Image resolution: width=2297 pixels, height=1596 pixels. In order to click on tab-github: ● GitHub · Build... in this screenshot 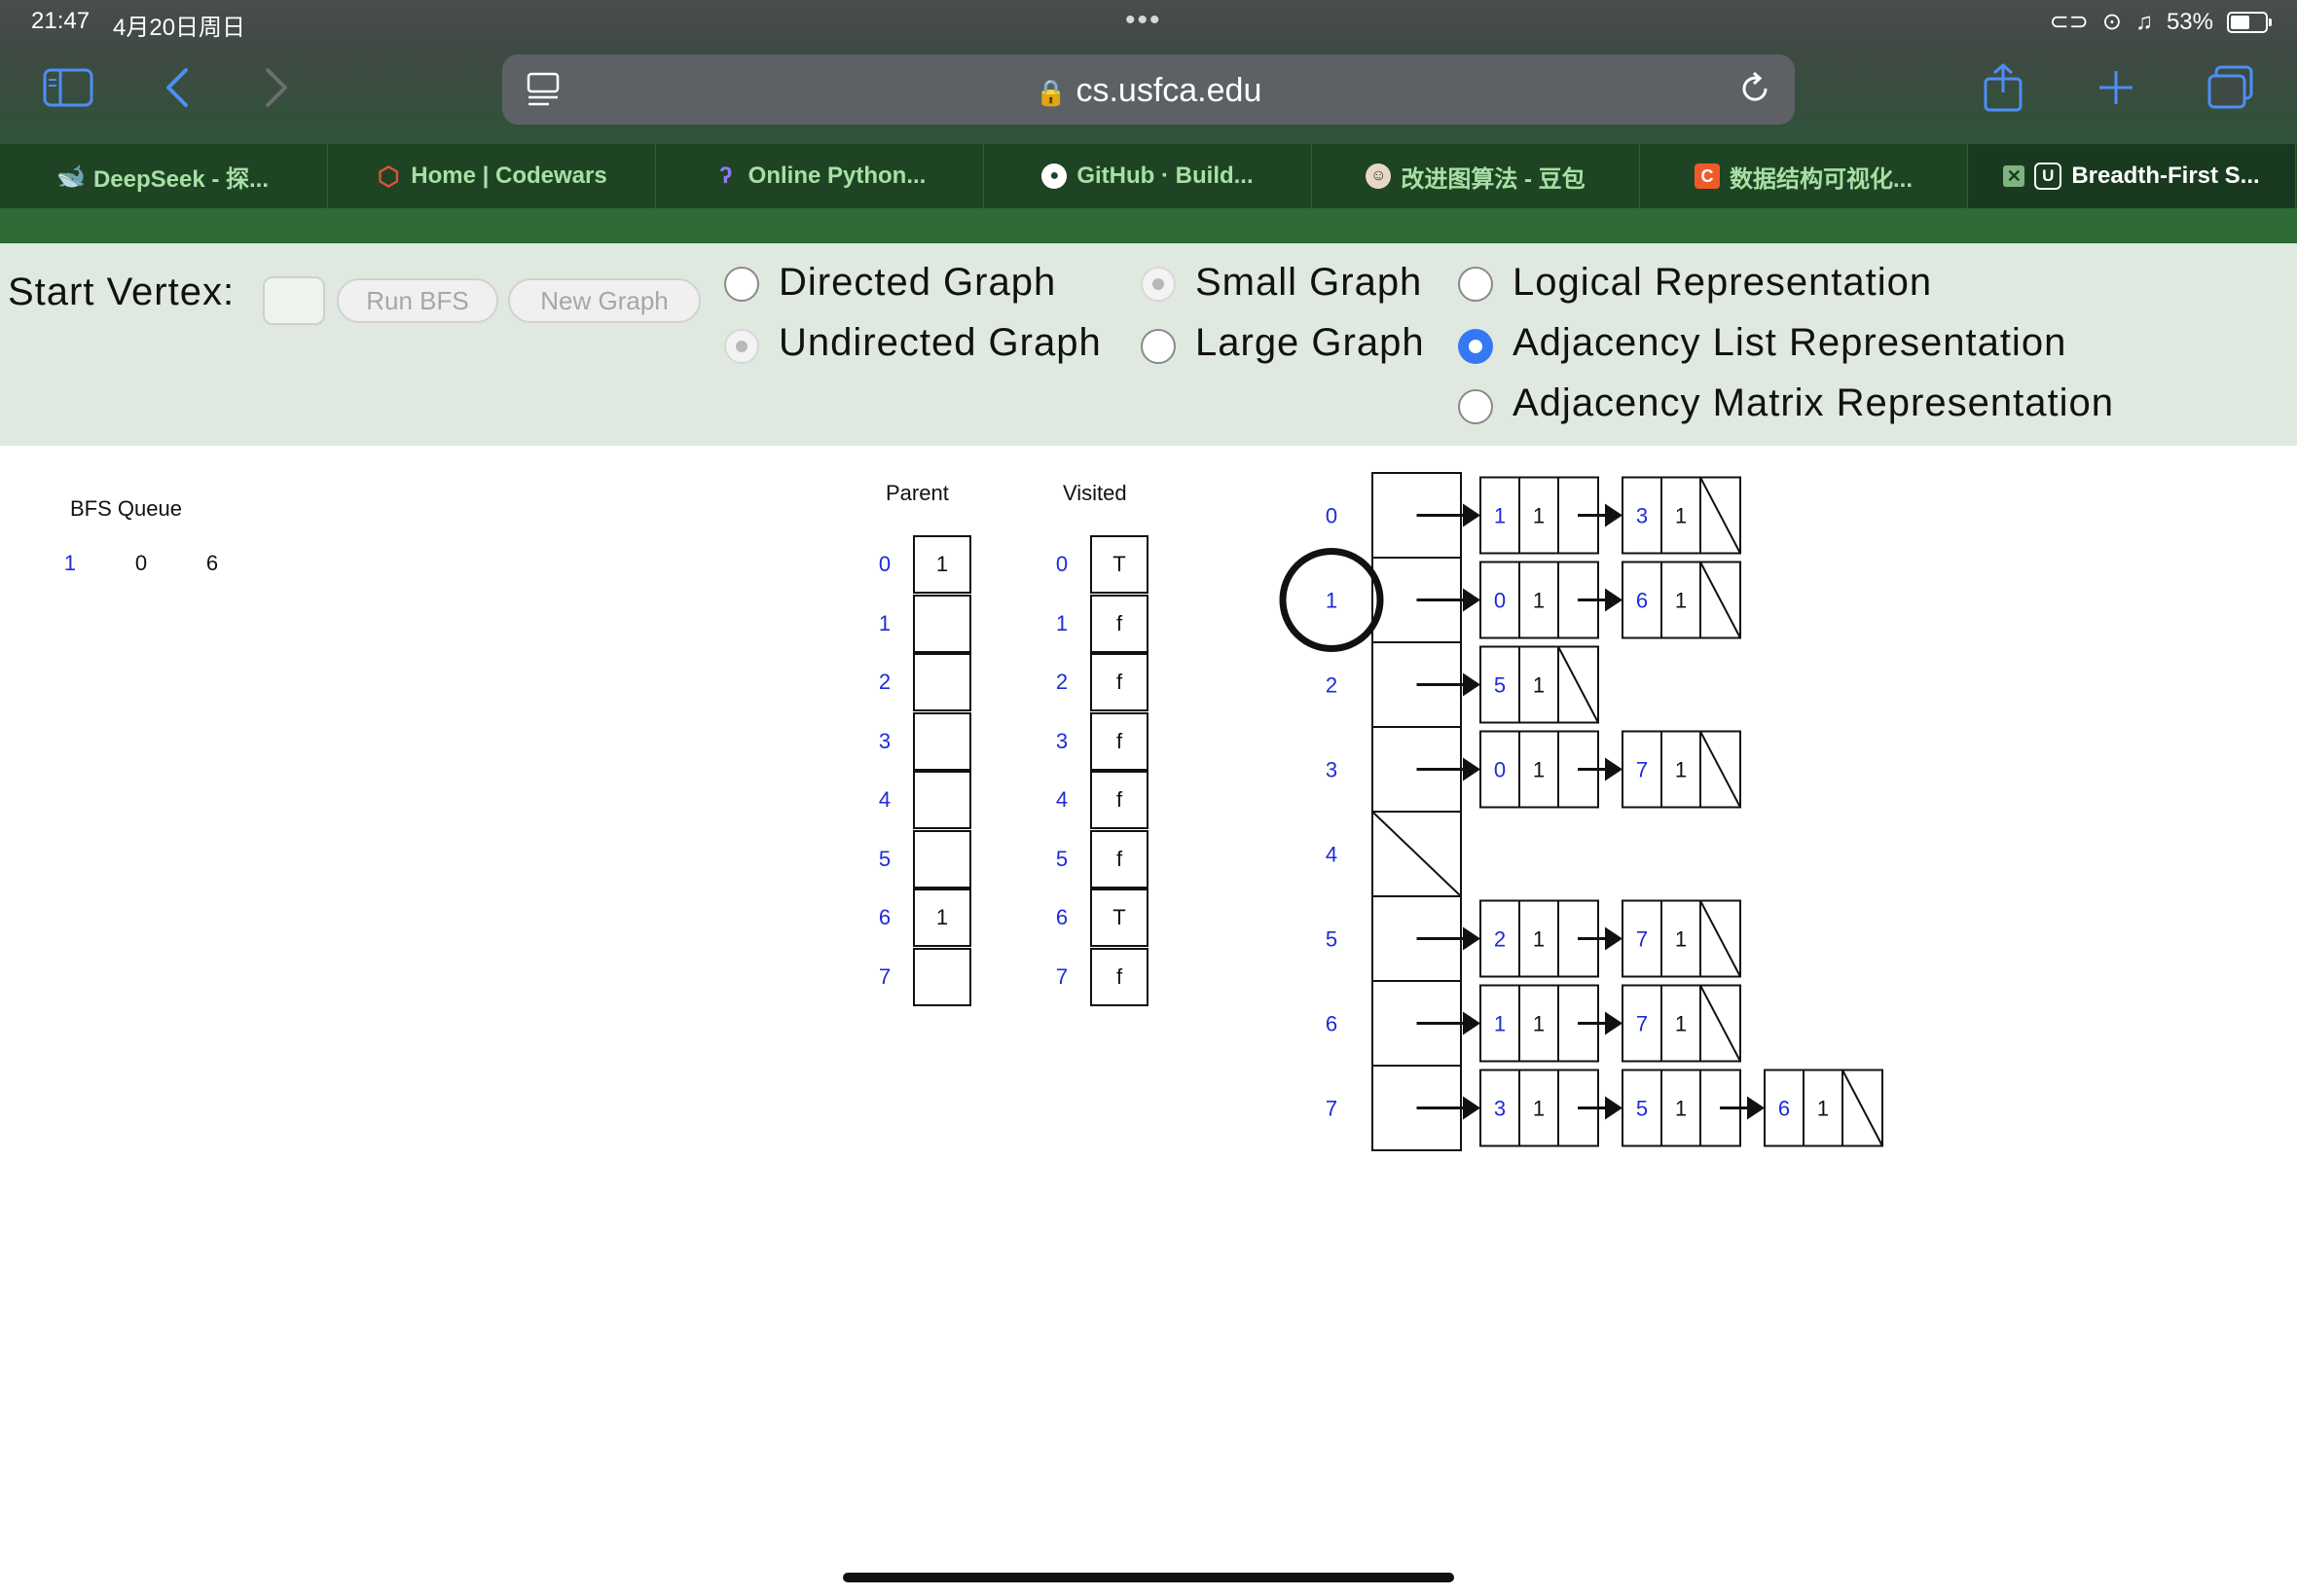, I will do `click(1148, 176)`.